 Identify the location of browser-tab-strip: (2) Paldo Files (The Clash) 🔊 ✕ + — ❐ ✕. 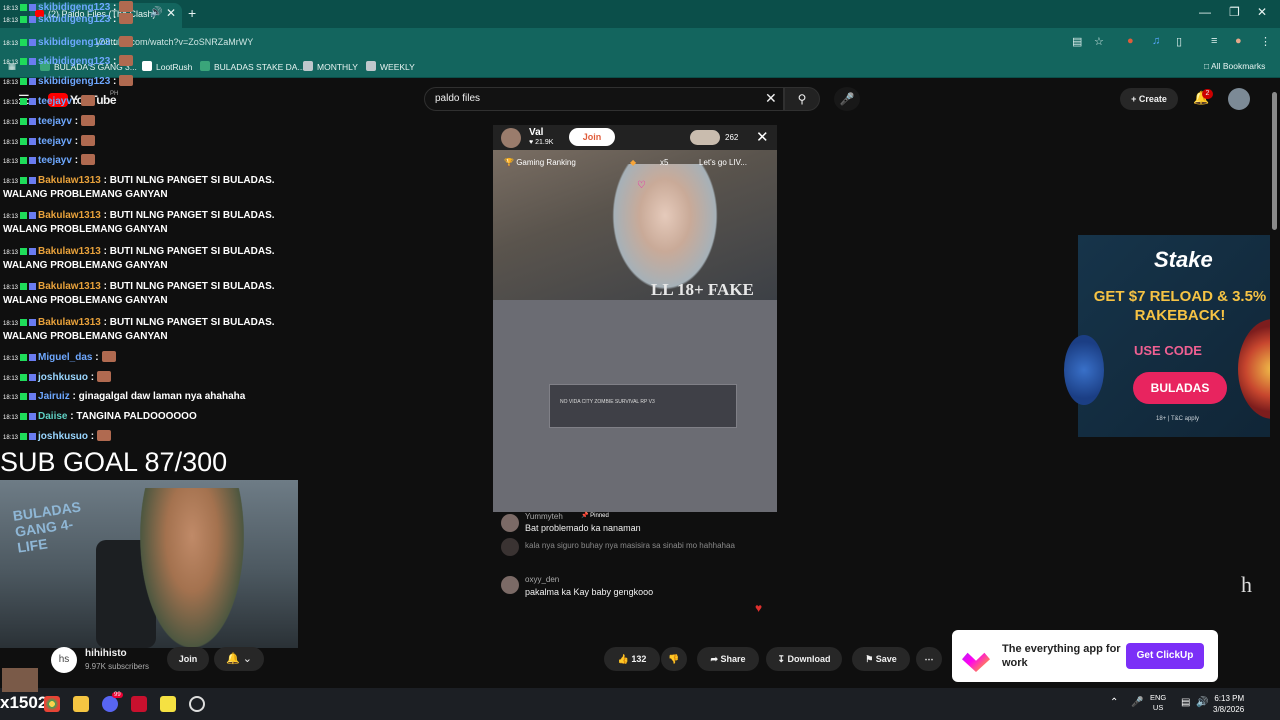
(640, 14).